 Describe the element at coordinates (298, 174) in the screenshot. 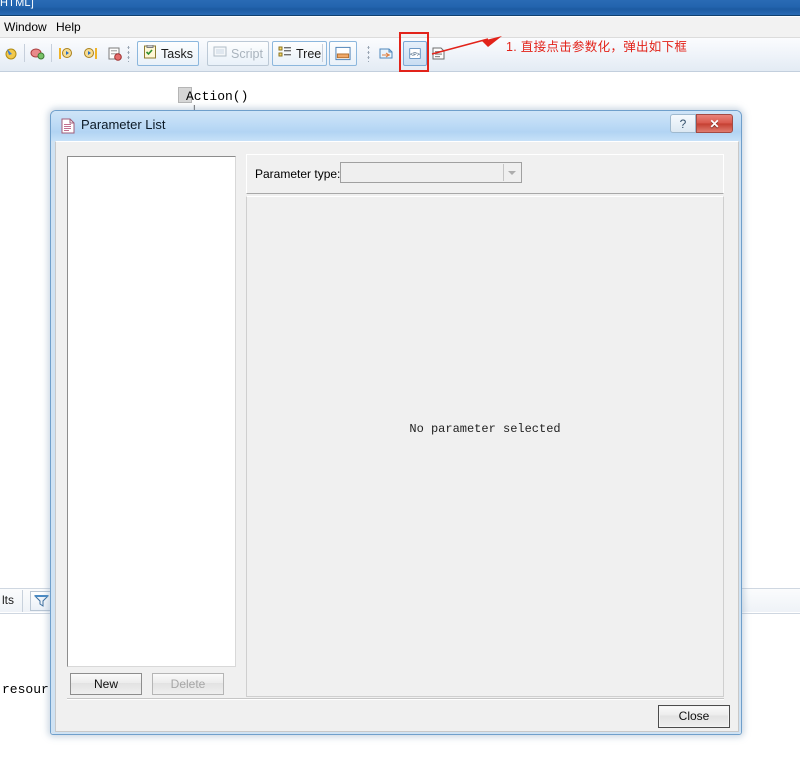

I see `parameter-type-label: Parameter type:` at that location.